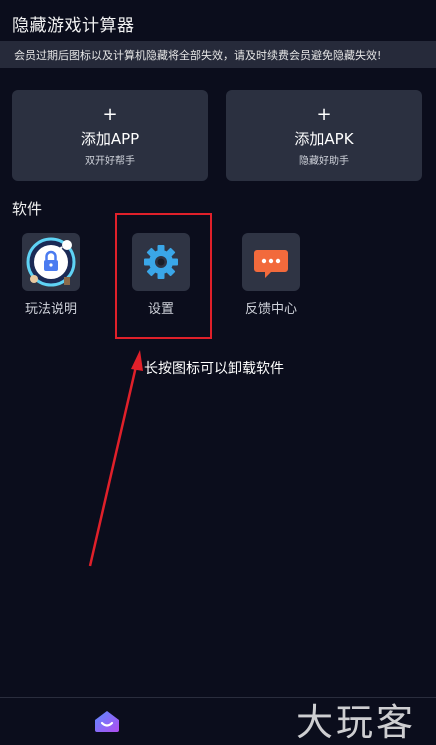 The height and width of the screenshot is (745, 436). What do you see at coordinates (356, 722) in the screenshot?
I see `watermark-logo: 大玩客` at bounding box center [356, 722].